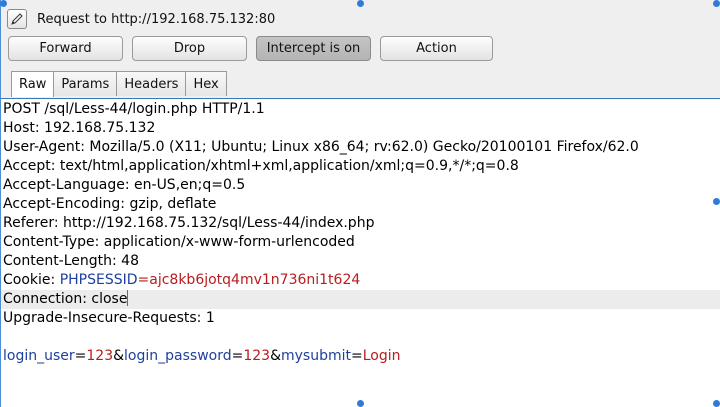  Describe the element at coordinates (3, 3) in the screenshot. I see `resize-handle-top-left` at that location.